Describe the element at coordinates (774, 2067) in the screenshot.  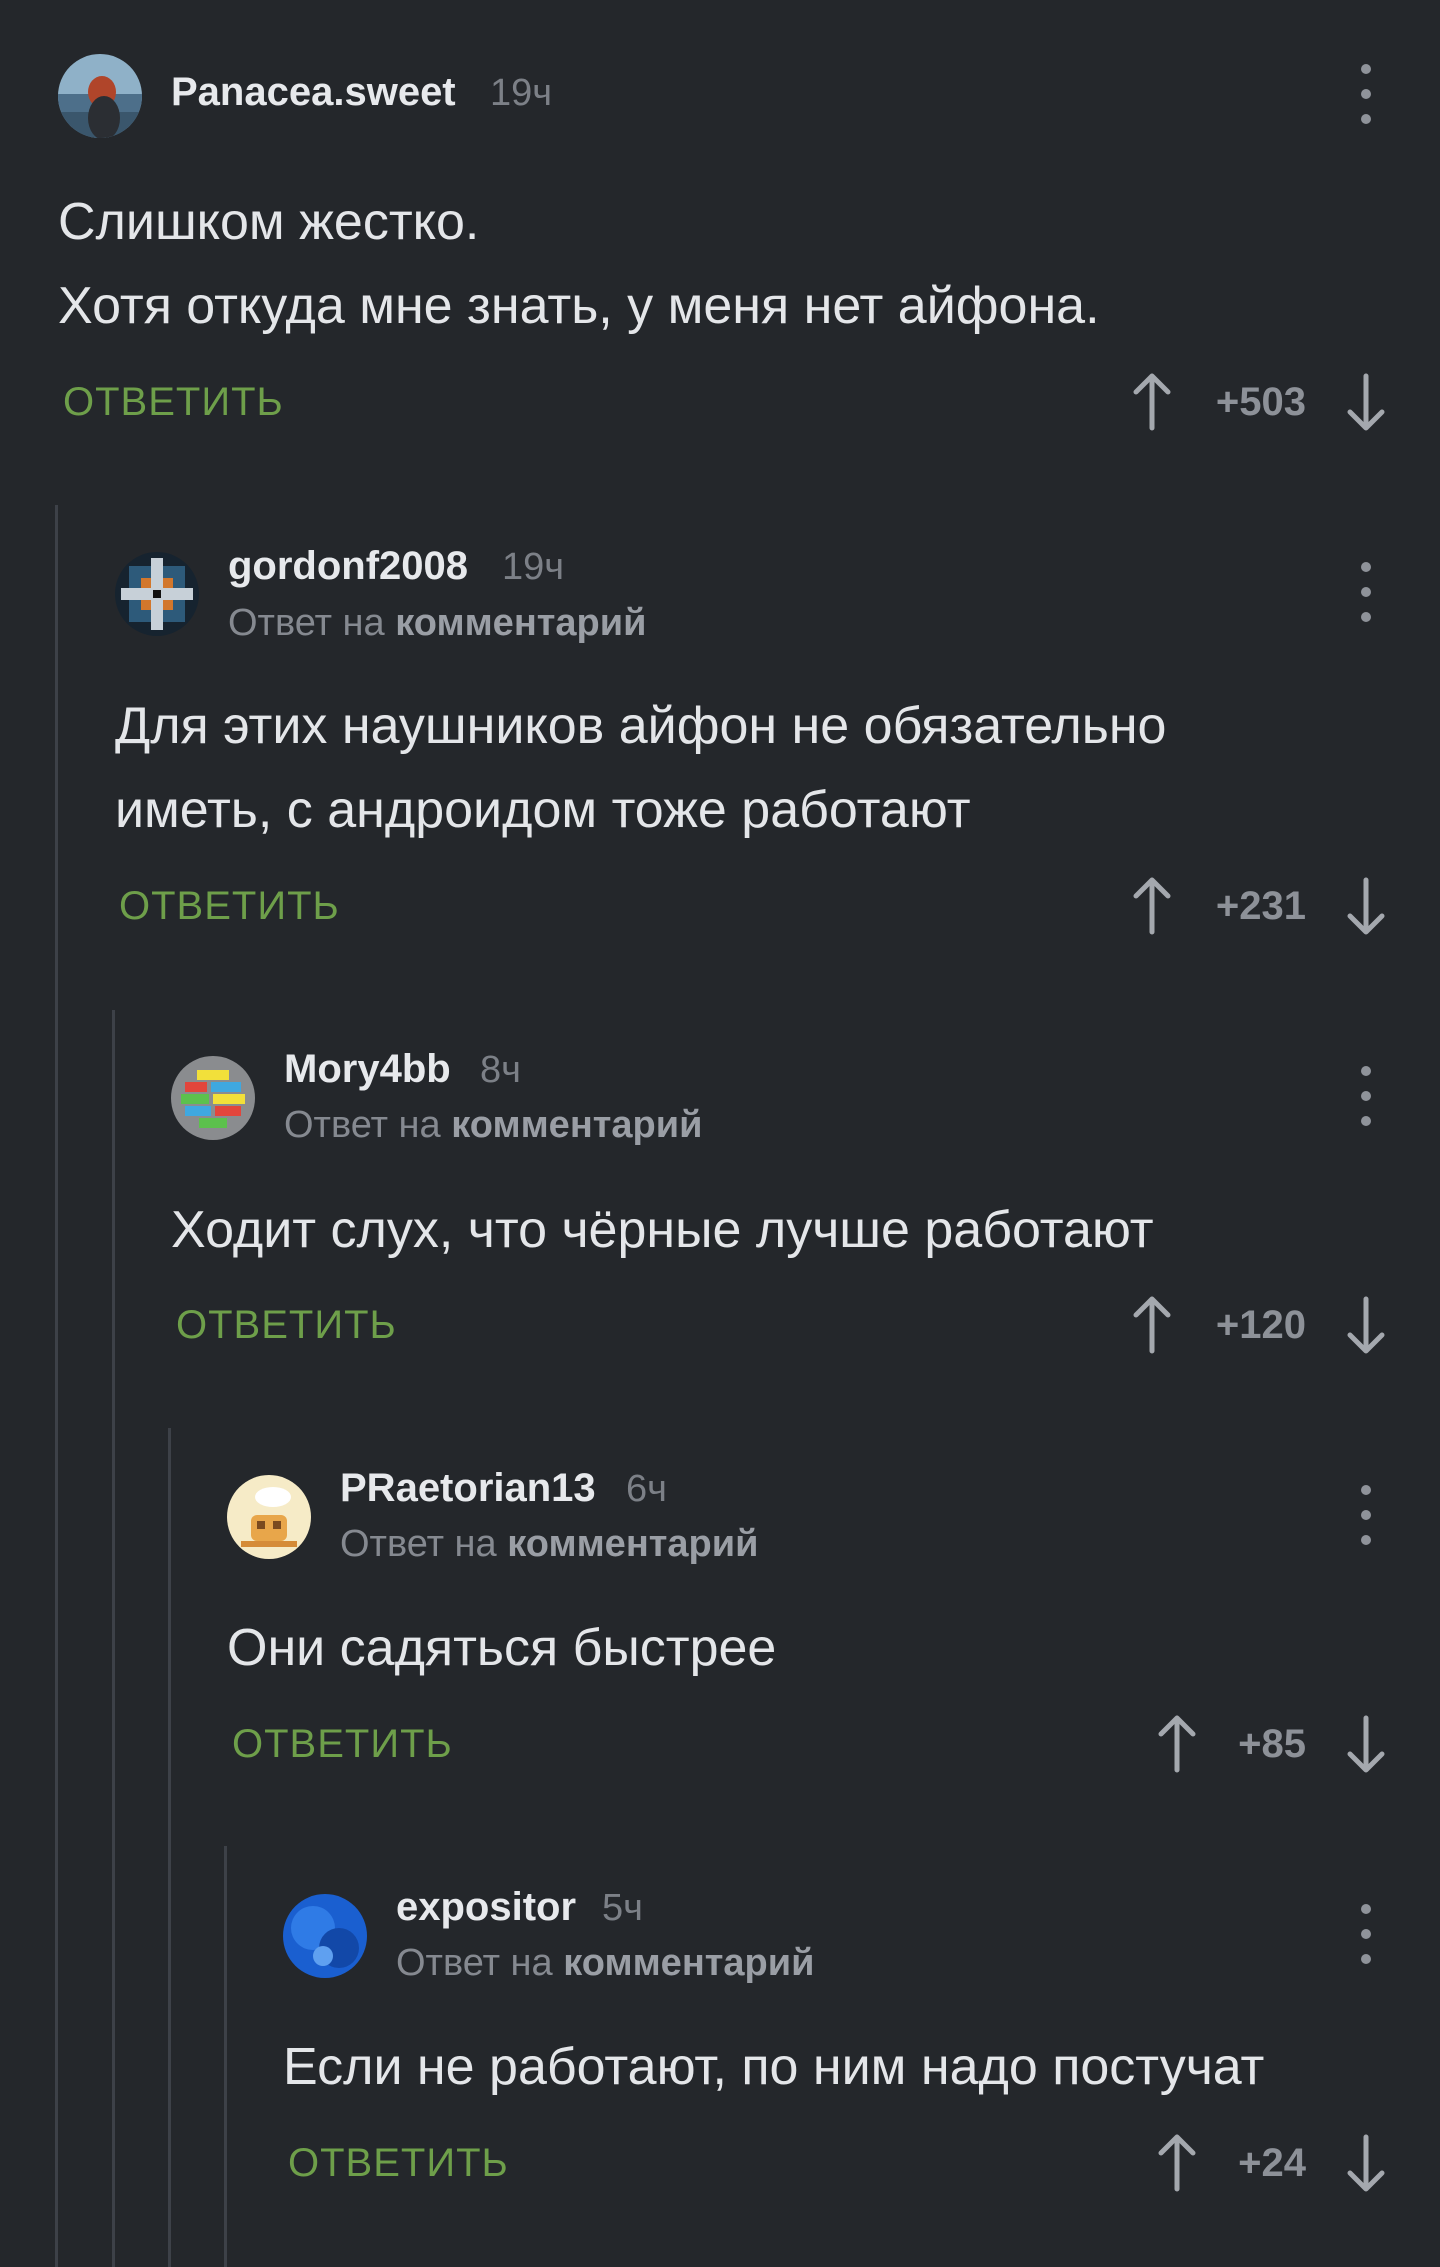
I see `comment-text: Если не работают, по ним надо постучат` at that location.